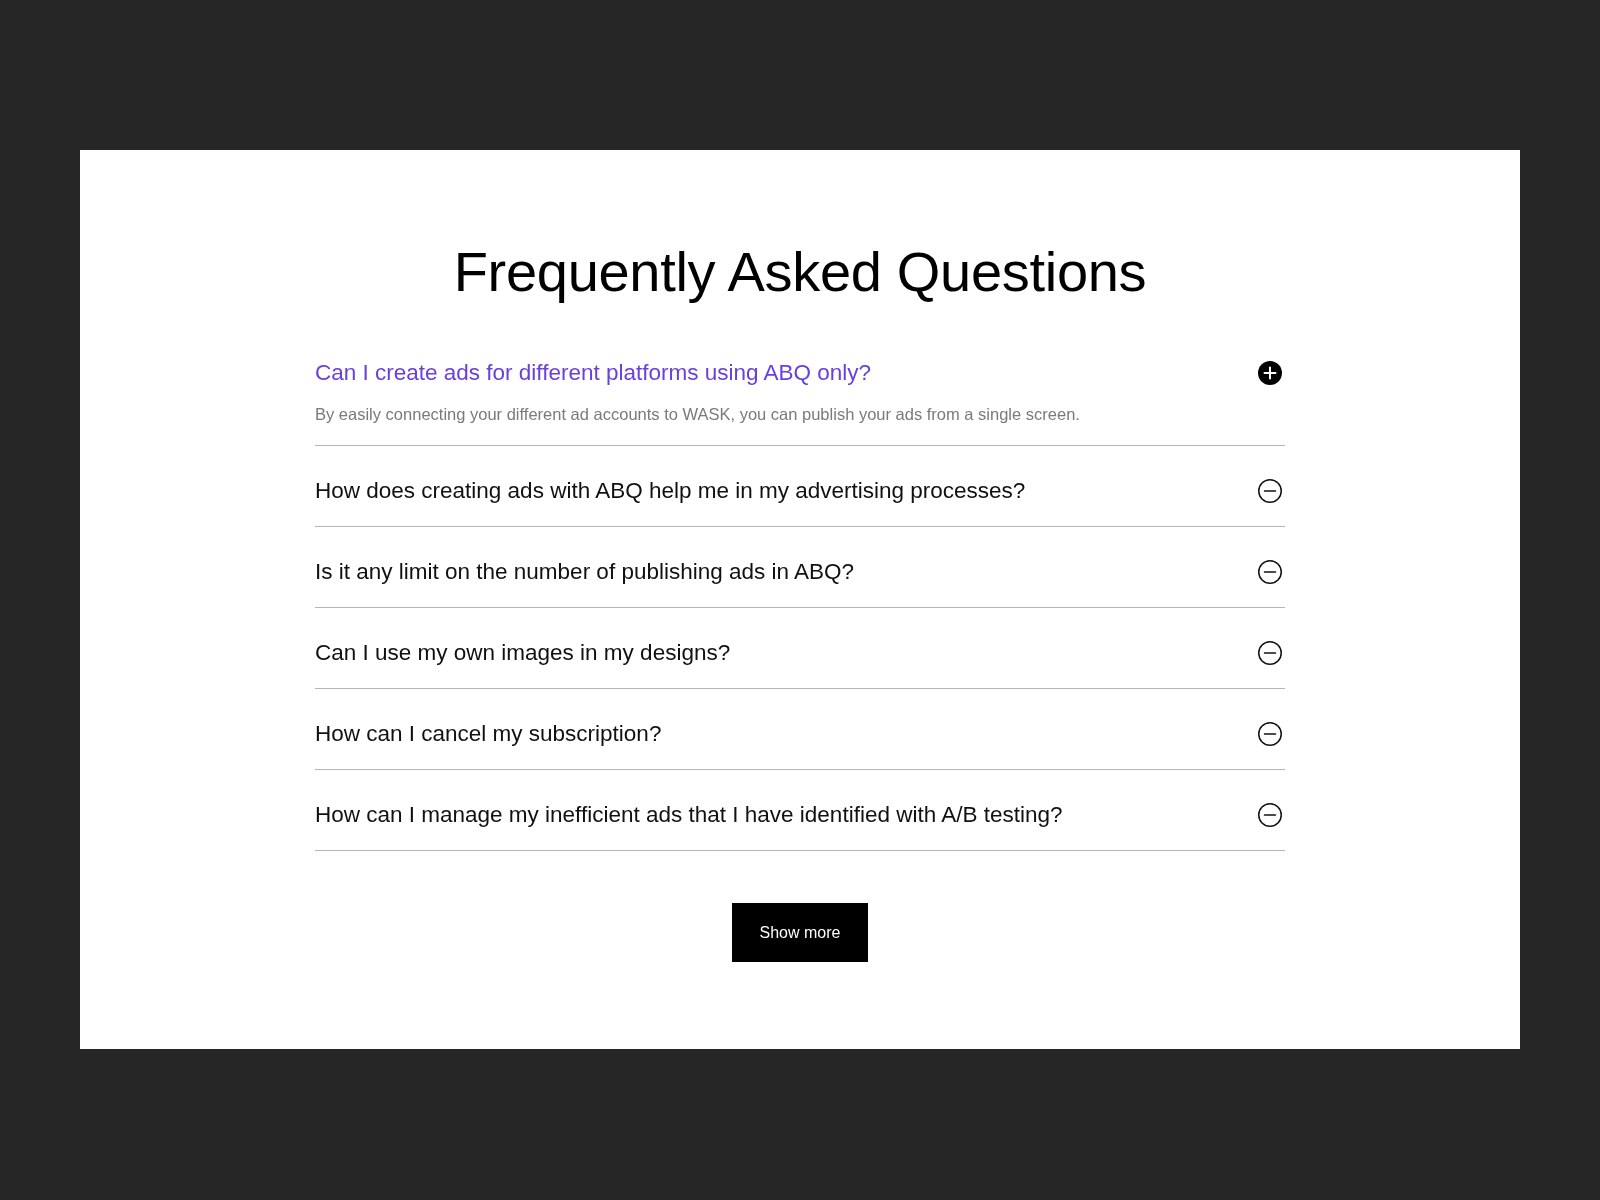 Image resolution: width=1600 pixels, height=1200 pixels. What do you see at coordinates (1270, 373) in the screenshot?
I see `plus-circle-icon` at bounding box center [1270, 373].